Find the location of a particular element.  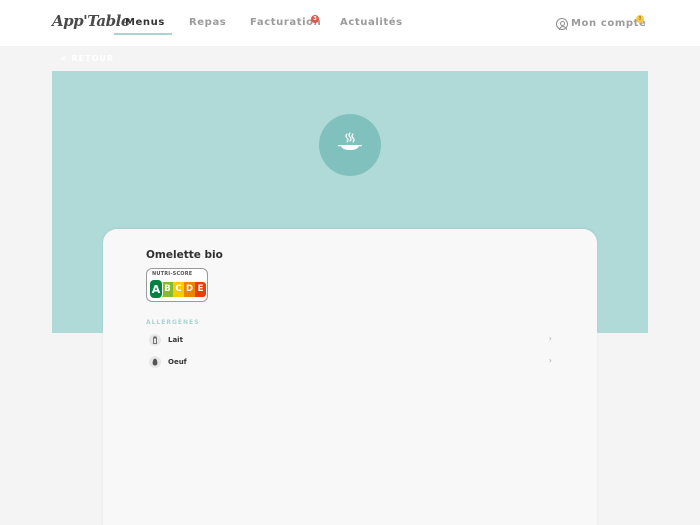

nutri-score-letter-e: E is located at coordinates (200, 289).